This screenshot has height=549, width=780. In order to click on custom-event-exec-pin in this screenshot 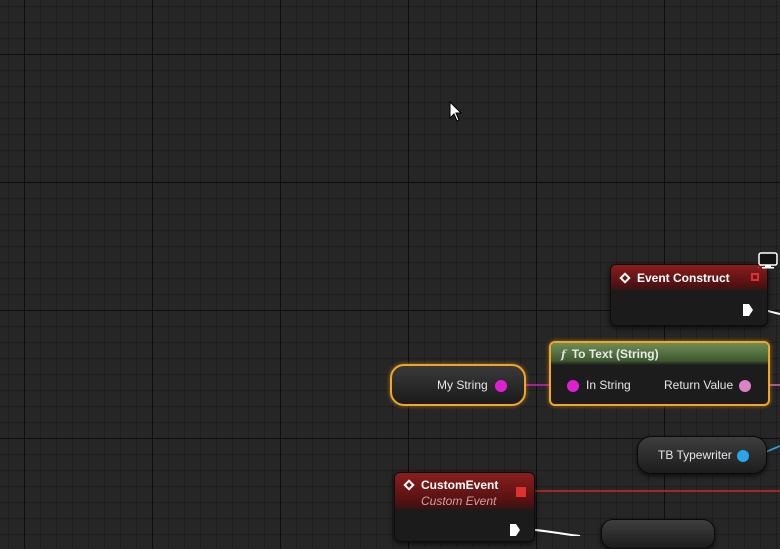, I will do `click(515, 530)`.